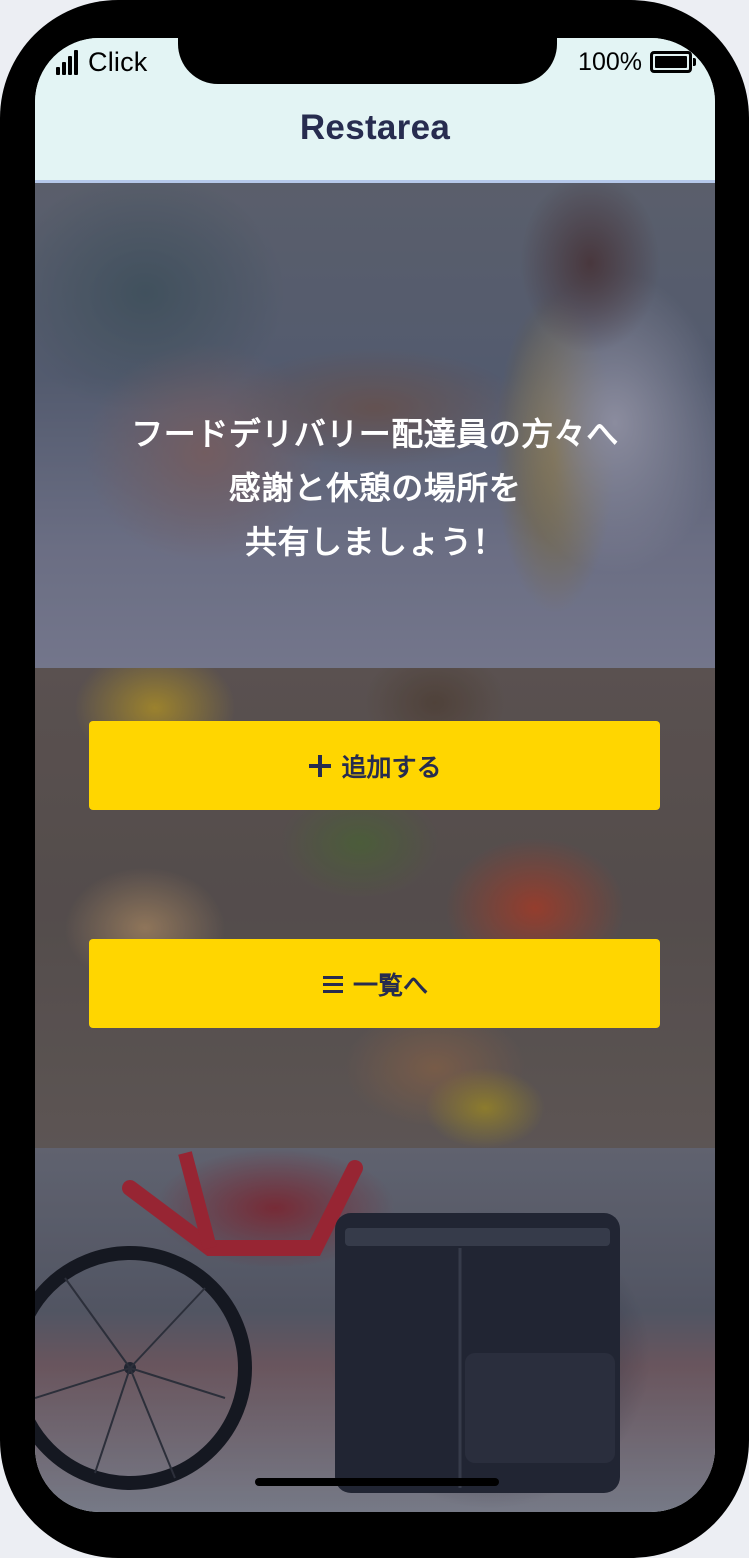 The width and height of the screenshot is (749, 1558). I want to click on carrier-name: Click, so click(118, 61).